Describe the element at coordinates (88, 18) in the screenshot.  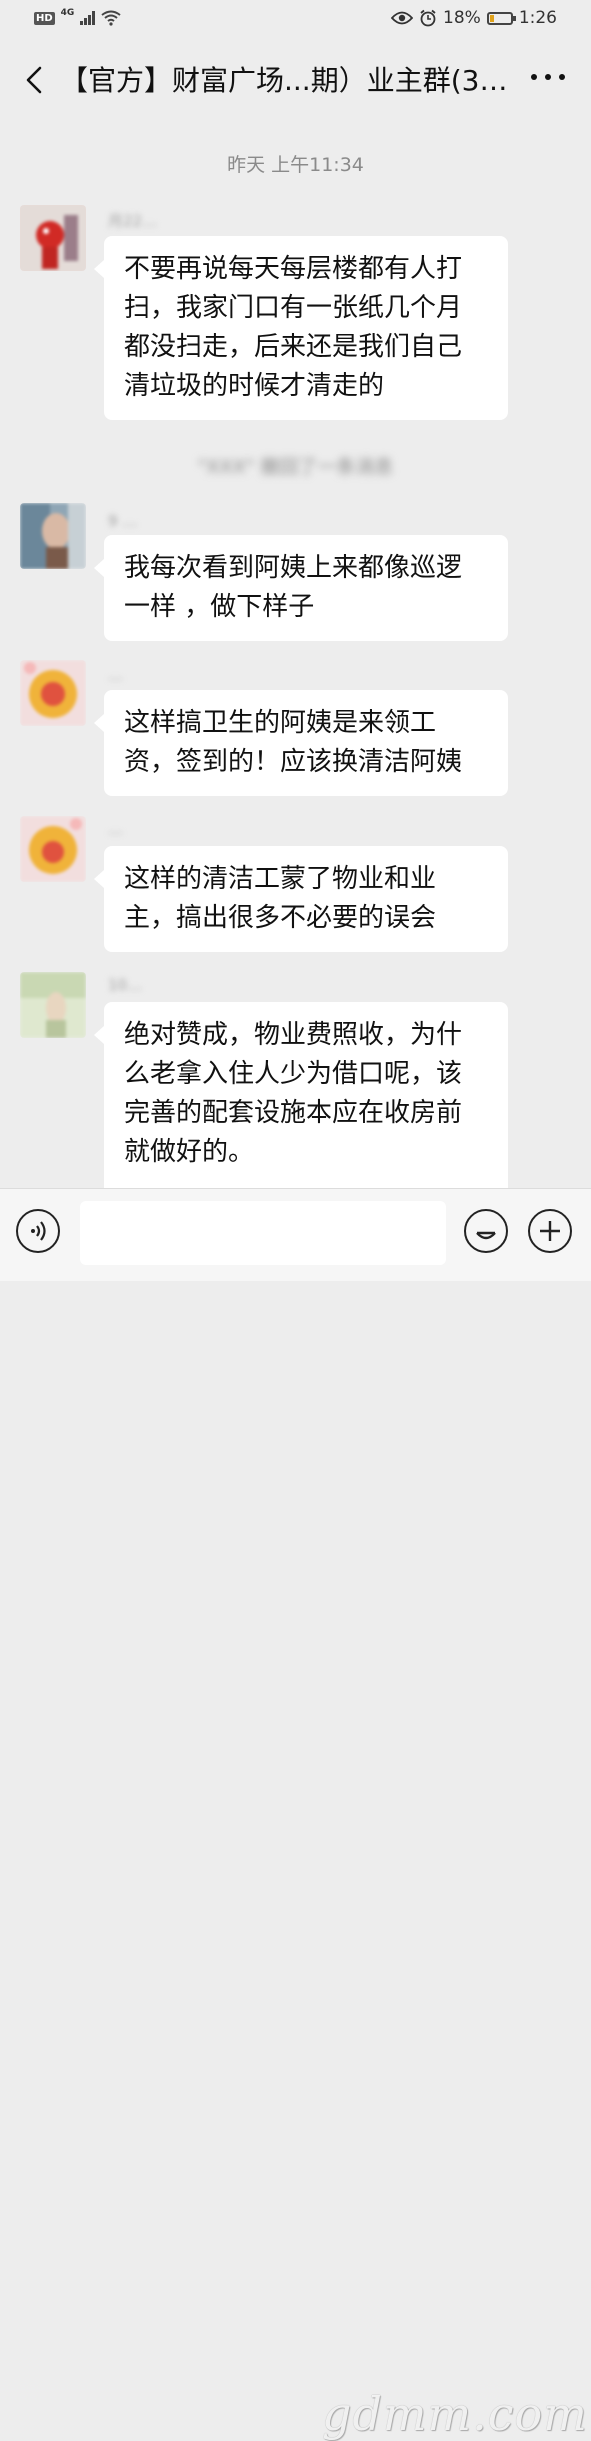
I see `signal-icon` at that location.